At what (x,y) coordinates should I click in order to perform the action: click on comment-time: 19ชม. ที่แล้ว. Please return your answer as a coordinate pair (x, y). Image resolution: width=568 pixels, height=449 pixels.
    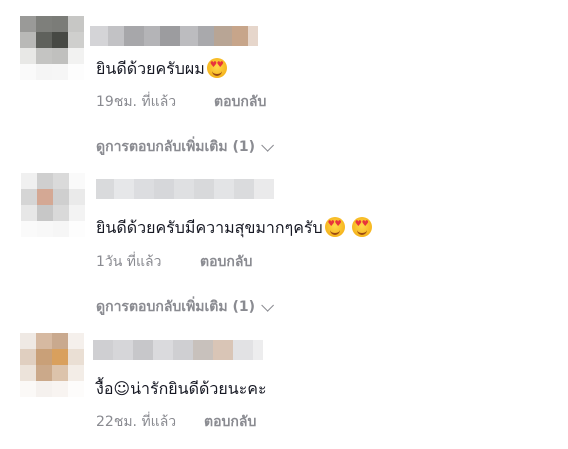
    Looking at the image, I should click on (136, 102).